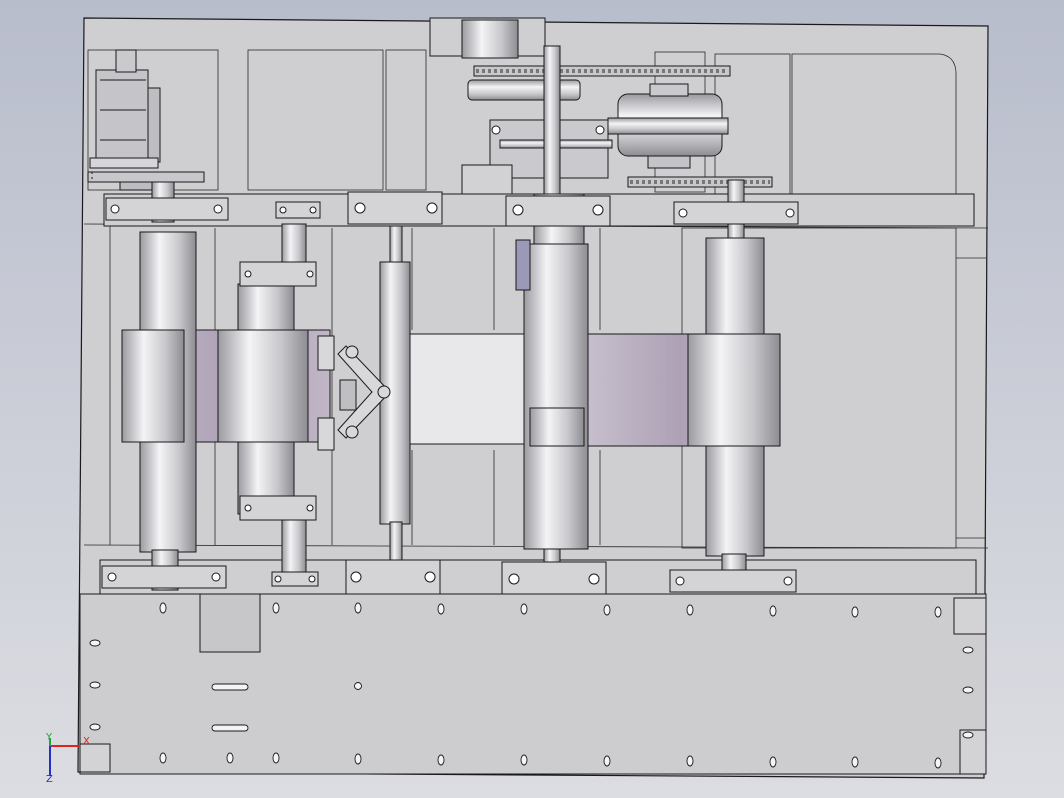 The height and width of the screenshot is (798, 1064). Describe the element at coordinates (64, 757) in the screenshot. I see `triad-axes` at that location.